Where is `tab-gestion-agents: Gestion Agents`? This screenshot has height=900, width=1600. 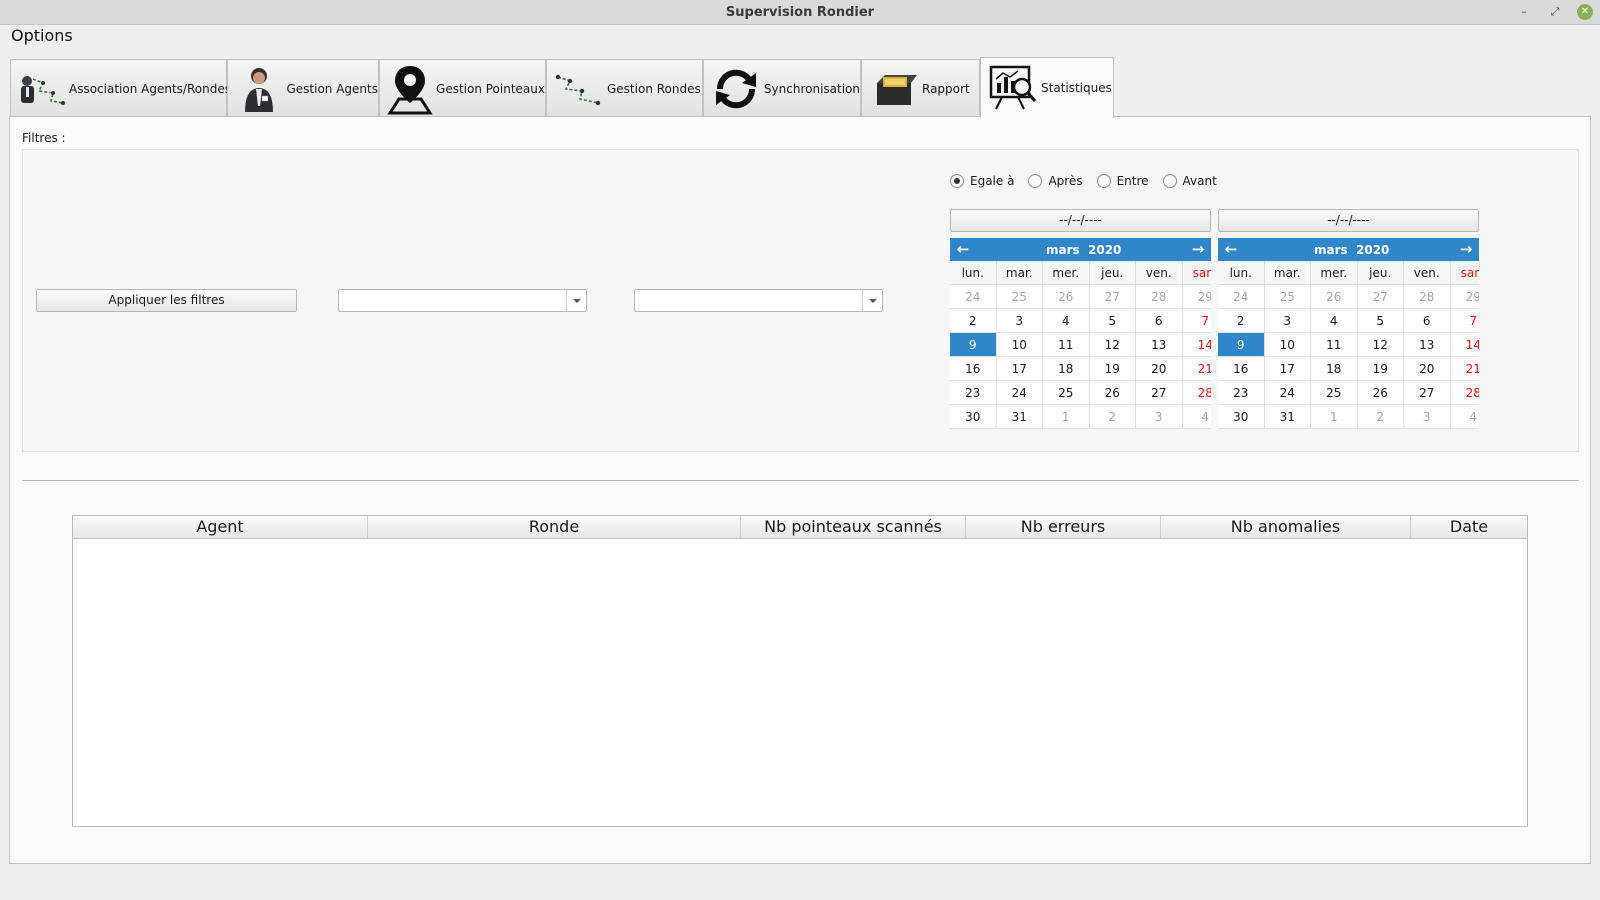 tab-gestion-agents: Gestion Agents is located at coordinates (303, 88).